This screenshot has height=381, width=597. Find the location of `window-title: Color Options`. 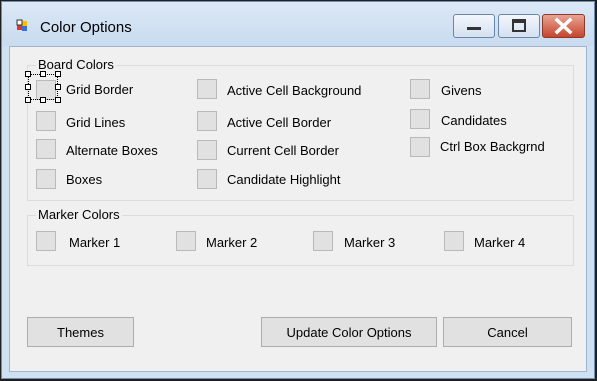

window-title: Color Options is located at coordinates (86, 27).